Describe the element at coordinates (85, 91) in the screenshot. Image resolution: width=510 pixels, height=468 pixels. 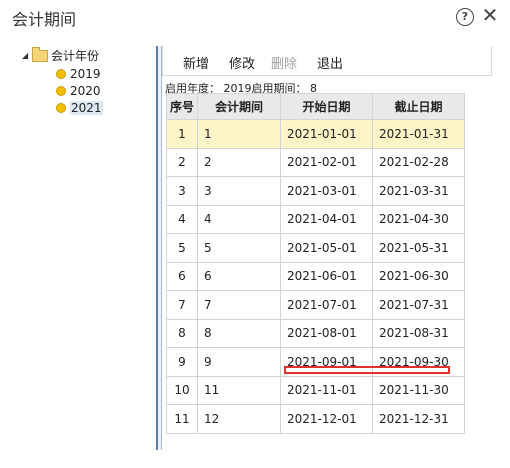
I see `tree-item-label: 2020` at that location.